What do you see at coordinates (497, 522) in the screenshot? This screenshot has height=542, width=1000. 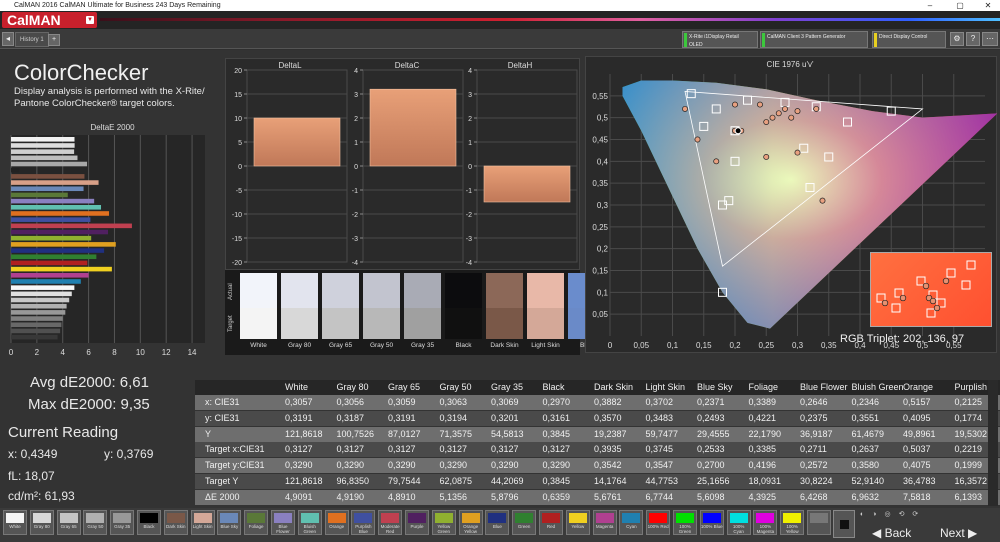 I see `bottom-swatch-button: Blue` at bounding box center [497, 522].